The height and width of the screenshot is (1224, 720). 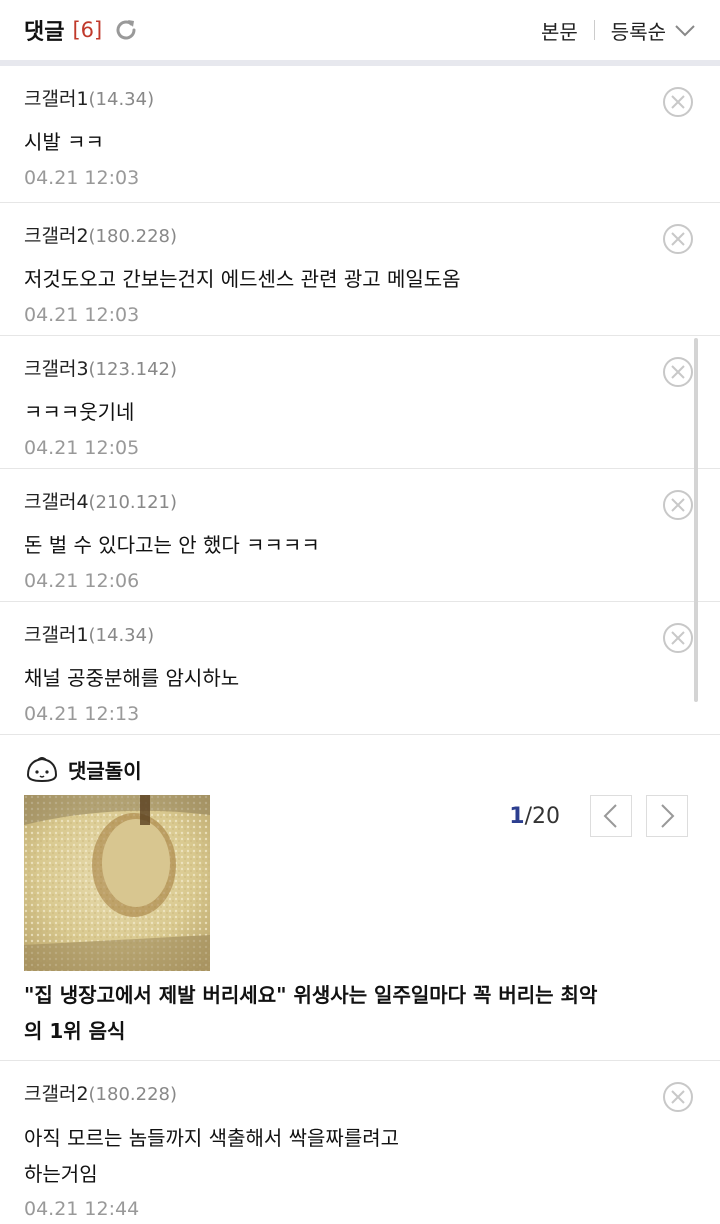 What do you see at coordinates (44, 32) in the screenshot?
I see `comments-title: 댓글` at bounding box center [44, 32].